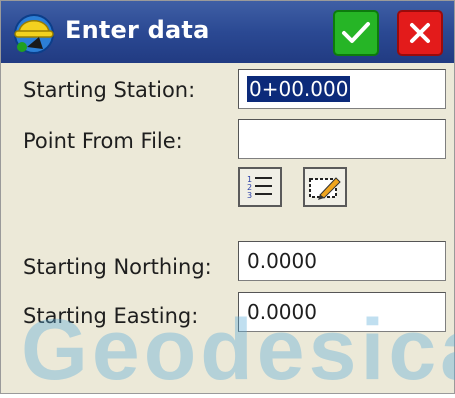  What do you see at coordinates (342, 139) in the screenshot?
I see `point-from-file-input` at bounding box center [342, 139].